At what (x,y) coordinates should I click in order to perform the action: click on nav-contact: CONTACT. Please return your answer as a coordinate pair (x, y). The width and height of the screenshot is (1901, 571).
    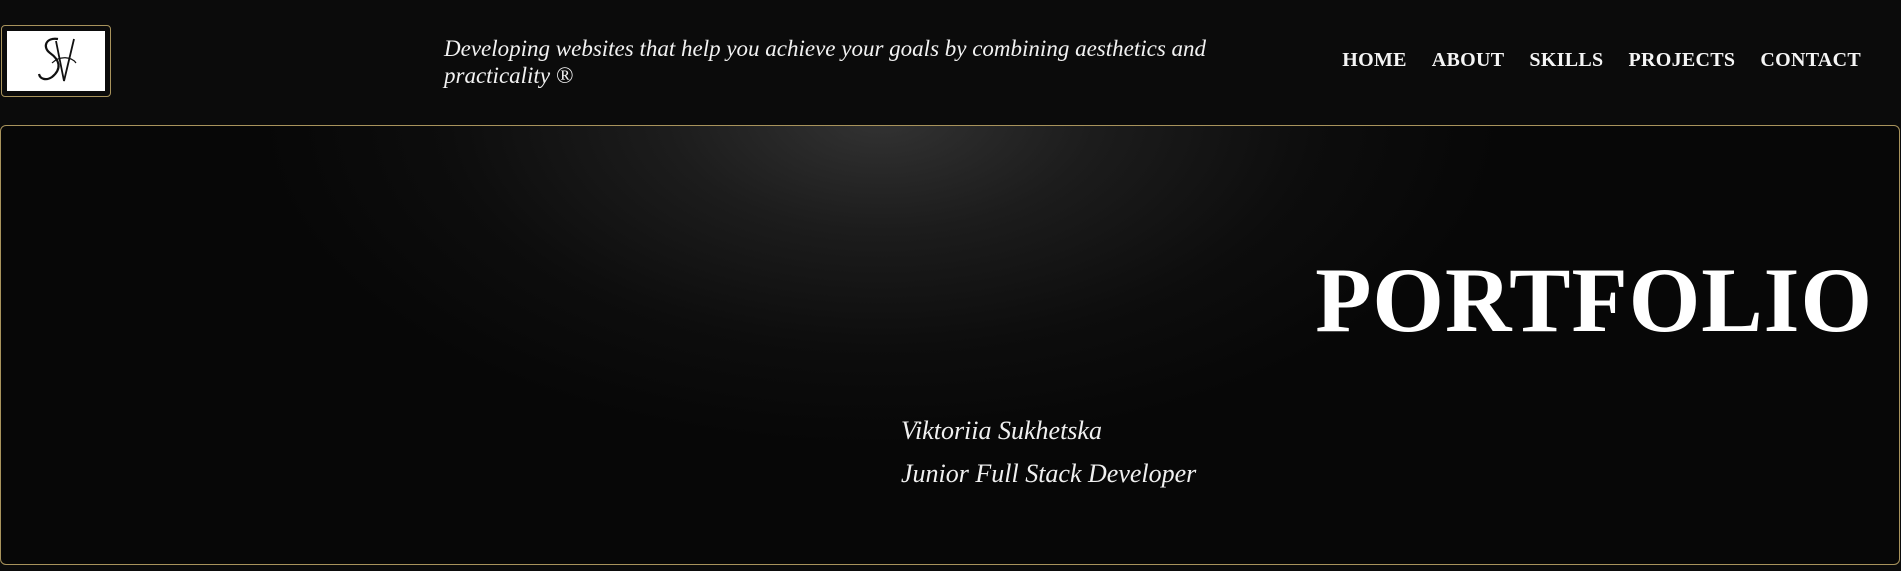
    Looking at the image, I should click on (1810, 60).